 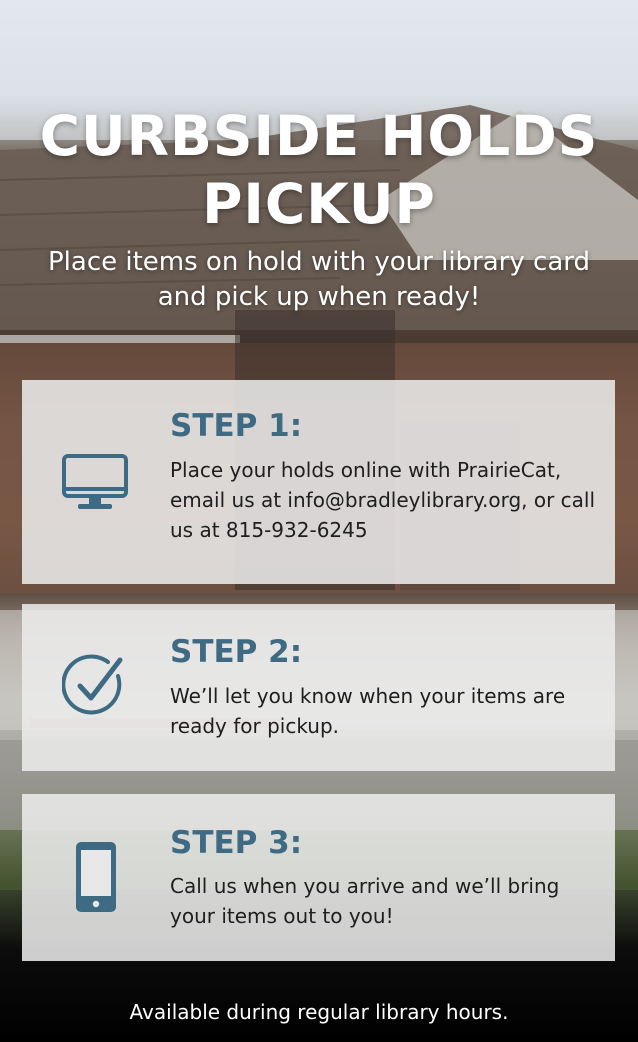 I want to click on checkmark-circle-icon, so click(x=92, y=684).